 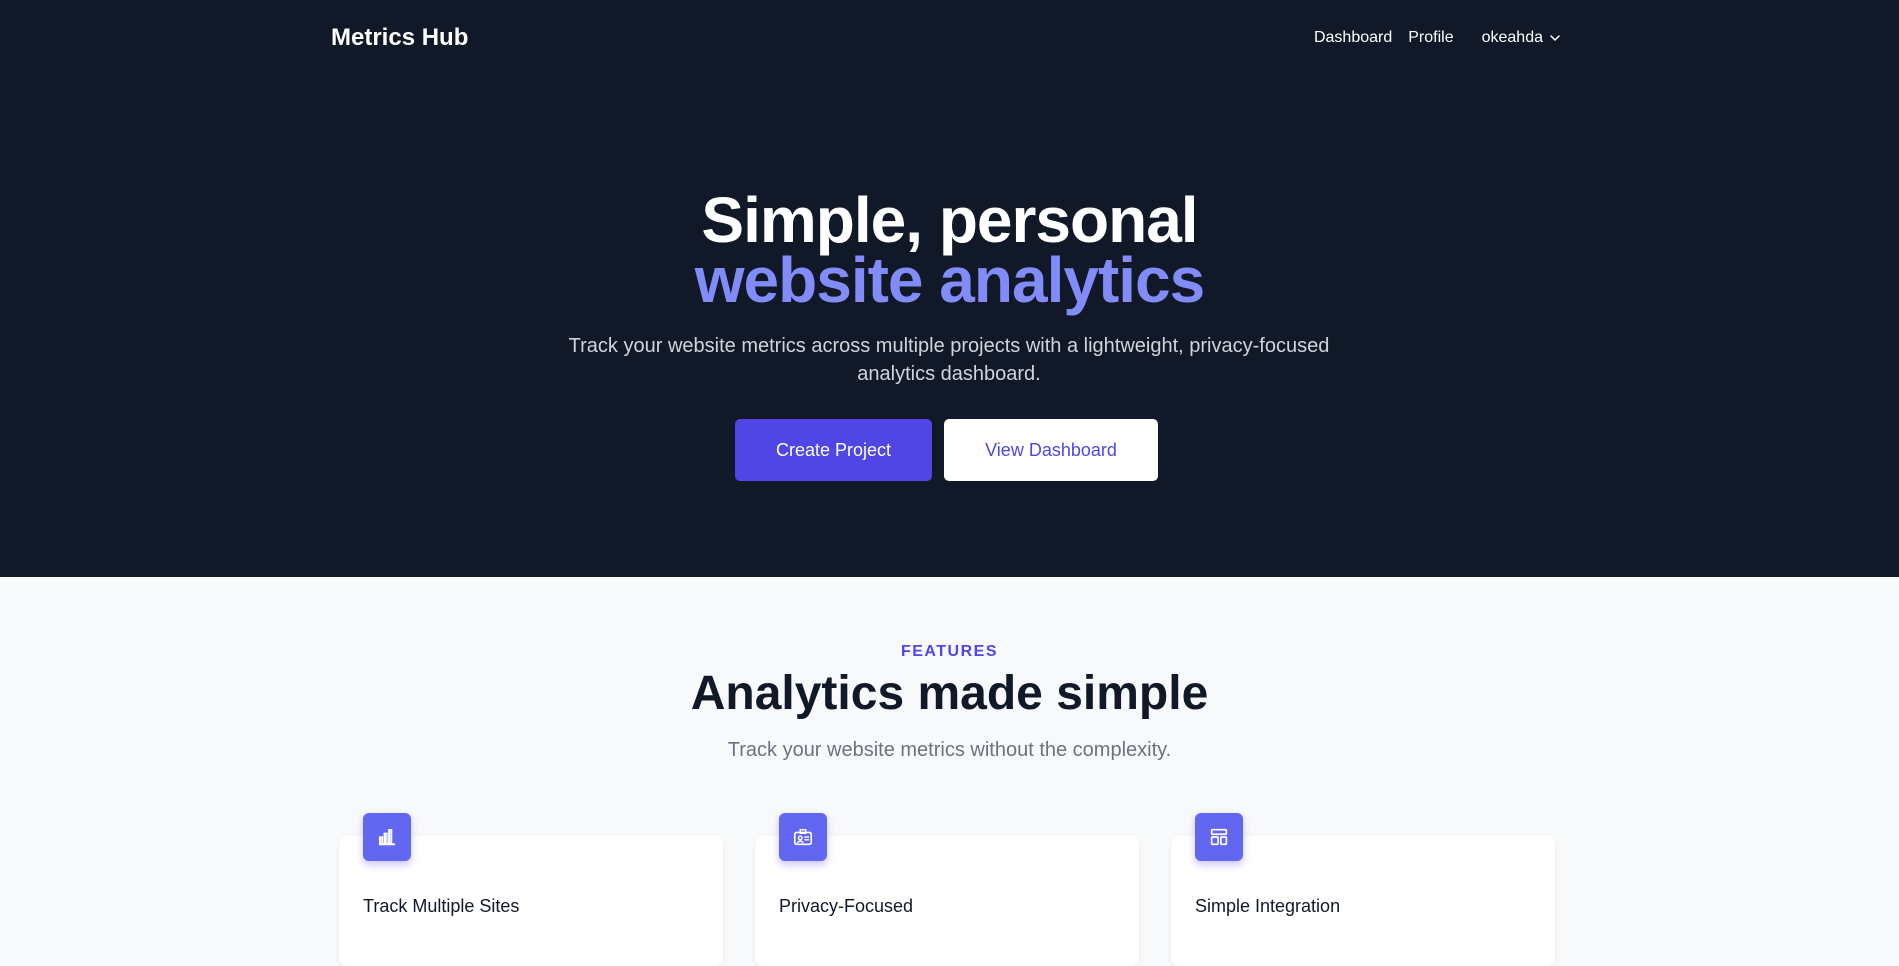 I want to click on user-menu: okeahda, so click(x=1521, y=38).